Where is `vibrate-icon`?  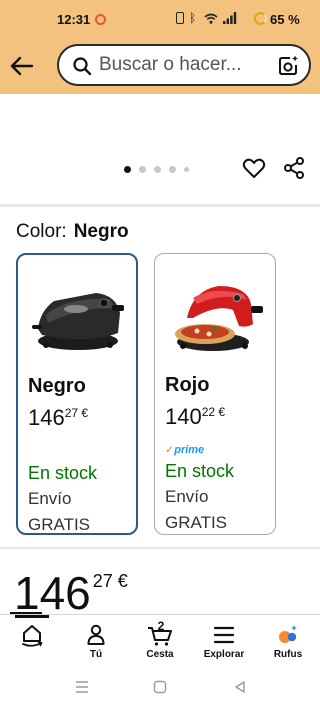 vibrate-icon is located at coordinates (180, 18).